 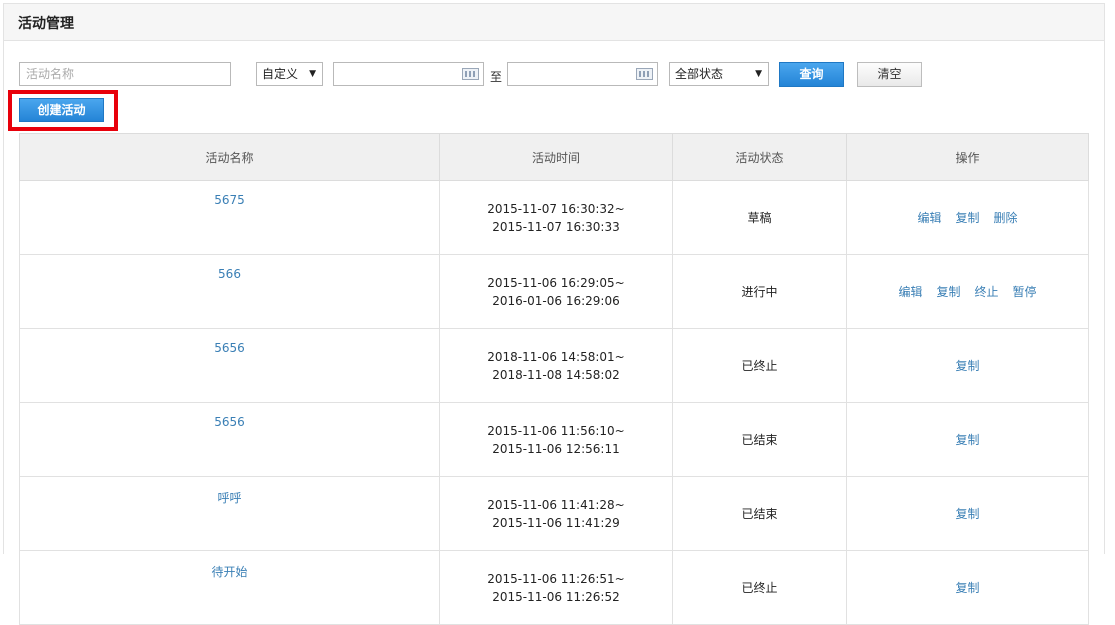 I want to click on status-select-value: 全部状态, so click(x=699, y=74).